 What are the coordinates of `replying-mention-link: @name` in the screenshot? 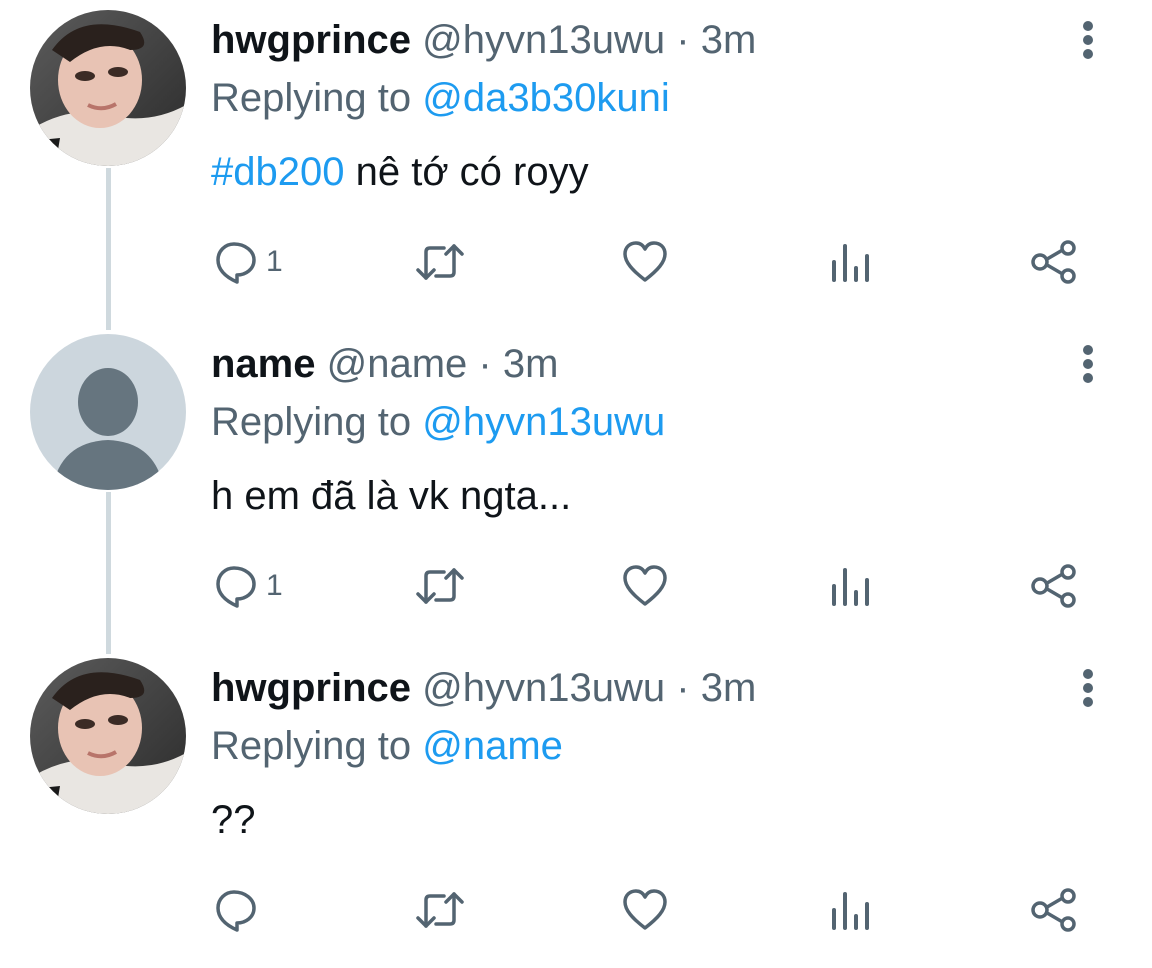 It's located at (492, 746).